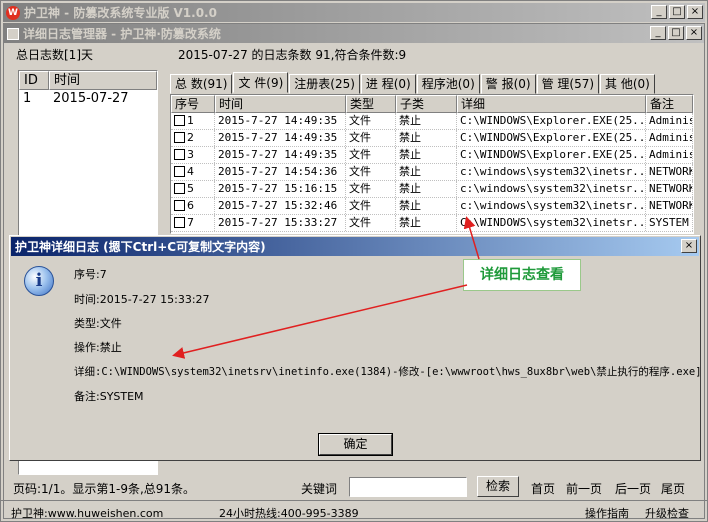 This screenshot has height=522, width=708. I want to click on detail-op: 操作:禁止, so click(98, 347).